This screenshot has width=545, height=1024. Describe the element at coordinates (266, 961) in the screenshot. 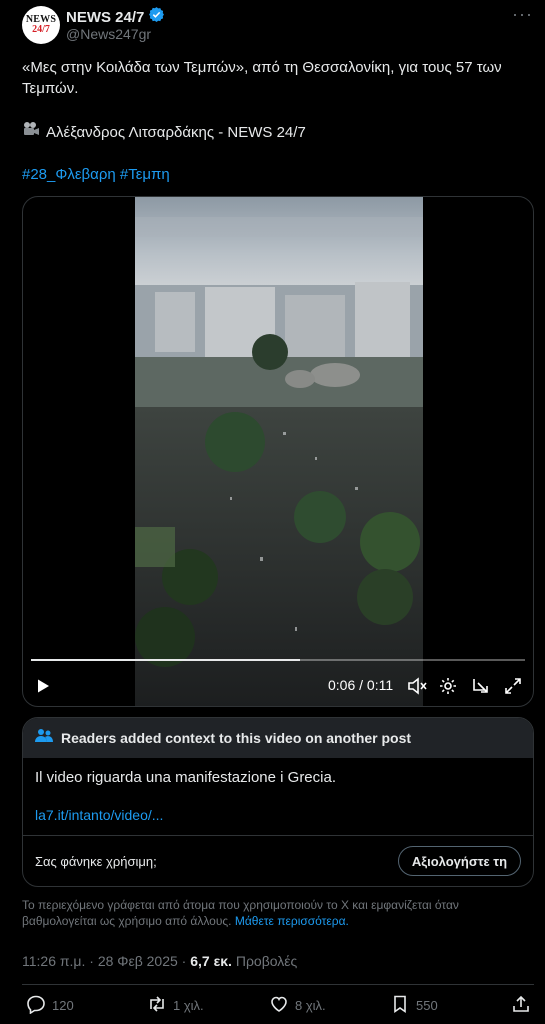

I see `views-label: Προβολές` at that location.